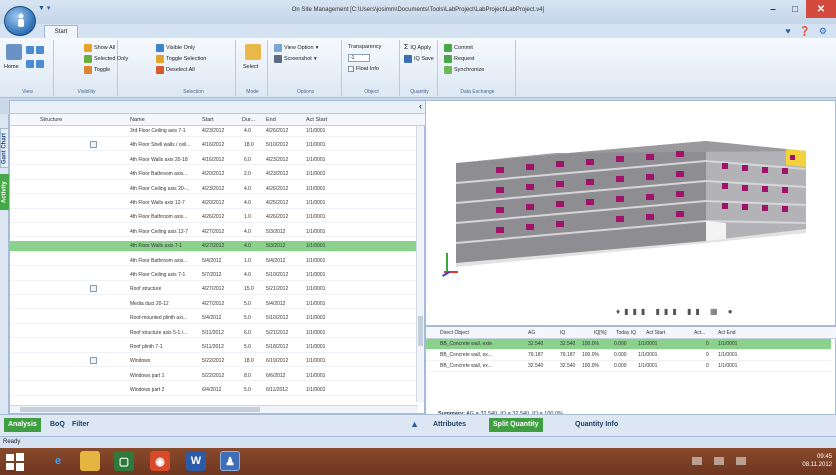 This screenshot has width=836, height=475. I want to click on table-row: Windows 5/22/2012 18.0 6/19/2012 1/1/0001, so click(214, 361).